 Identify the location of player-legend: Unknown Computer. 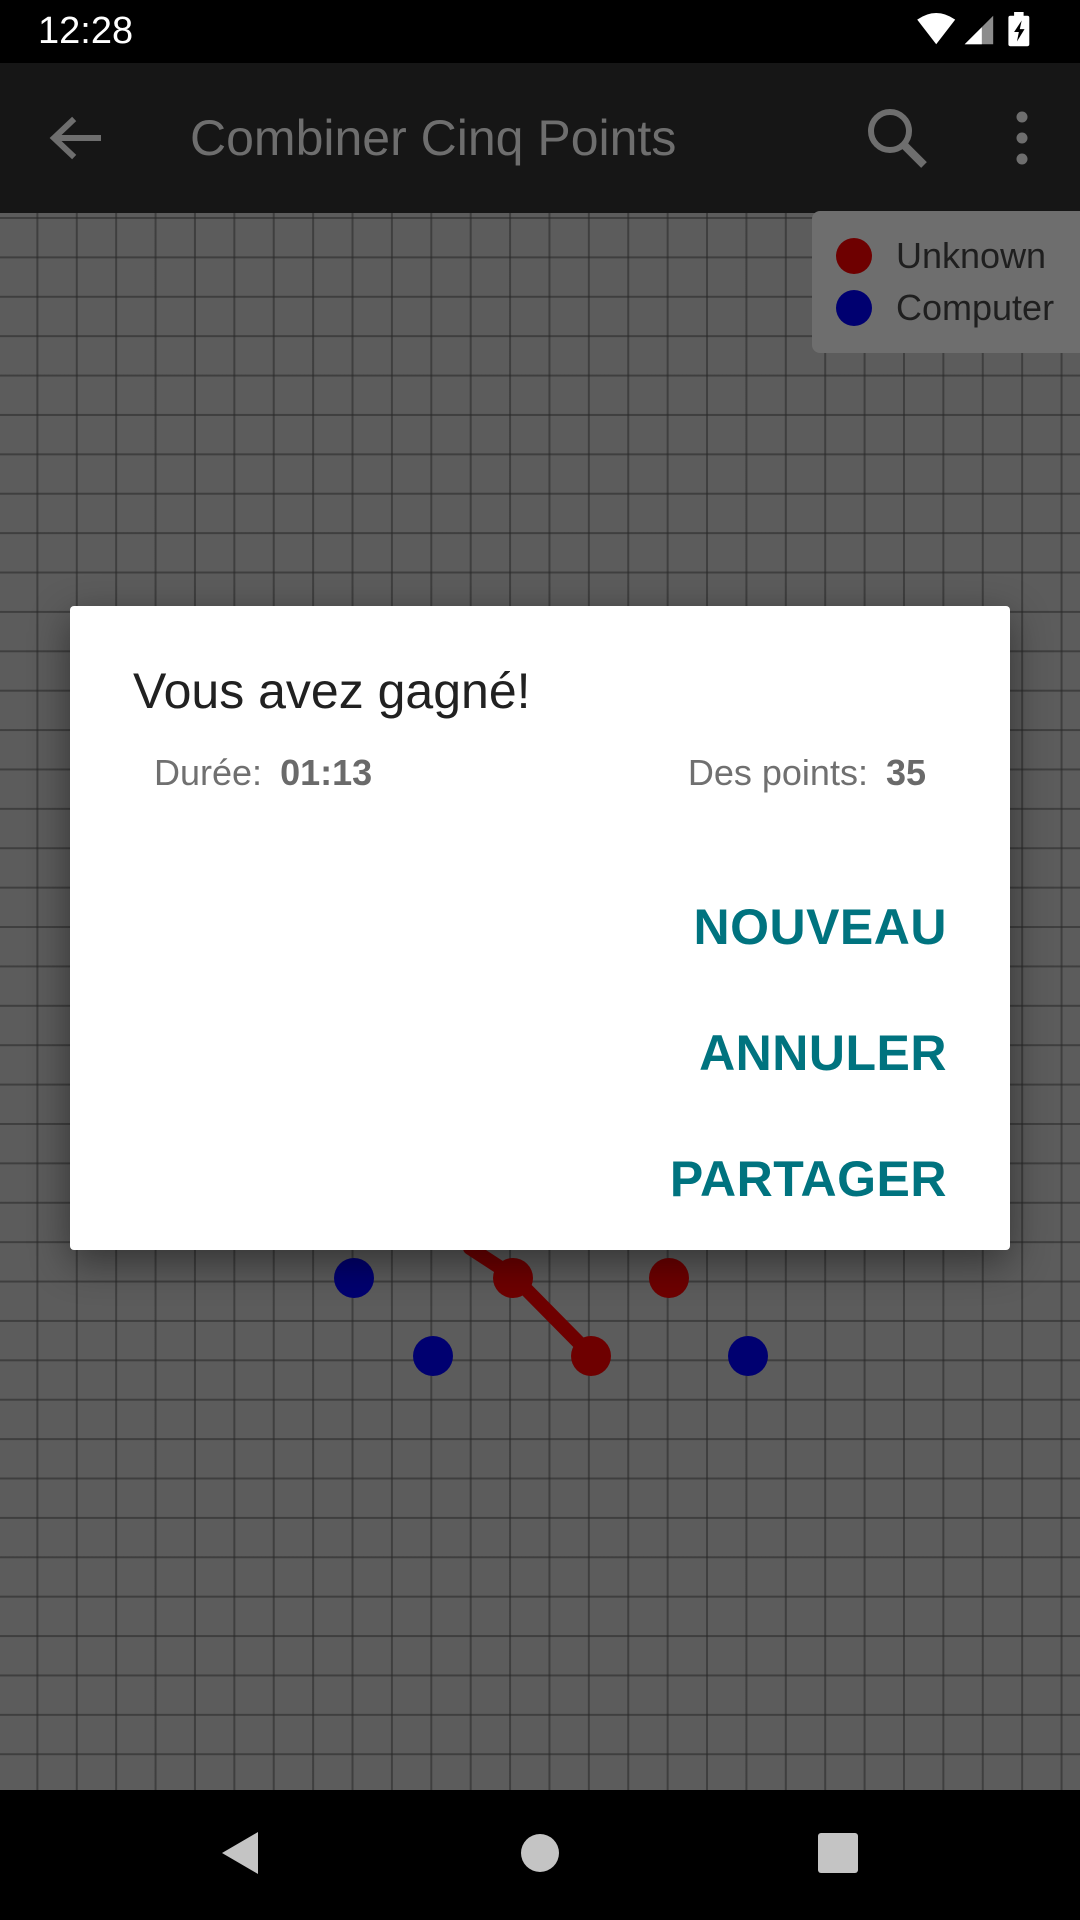
(946, 282).